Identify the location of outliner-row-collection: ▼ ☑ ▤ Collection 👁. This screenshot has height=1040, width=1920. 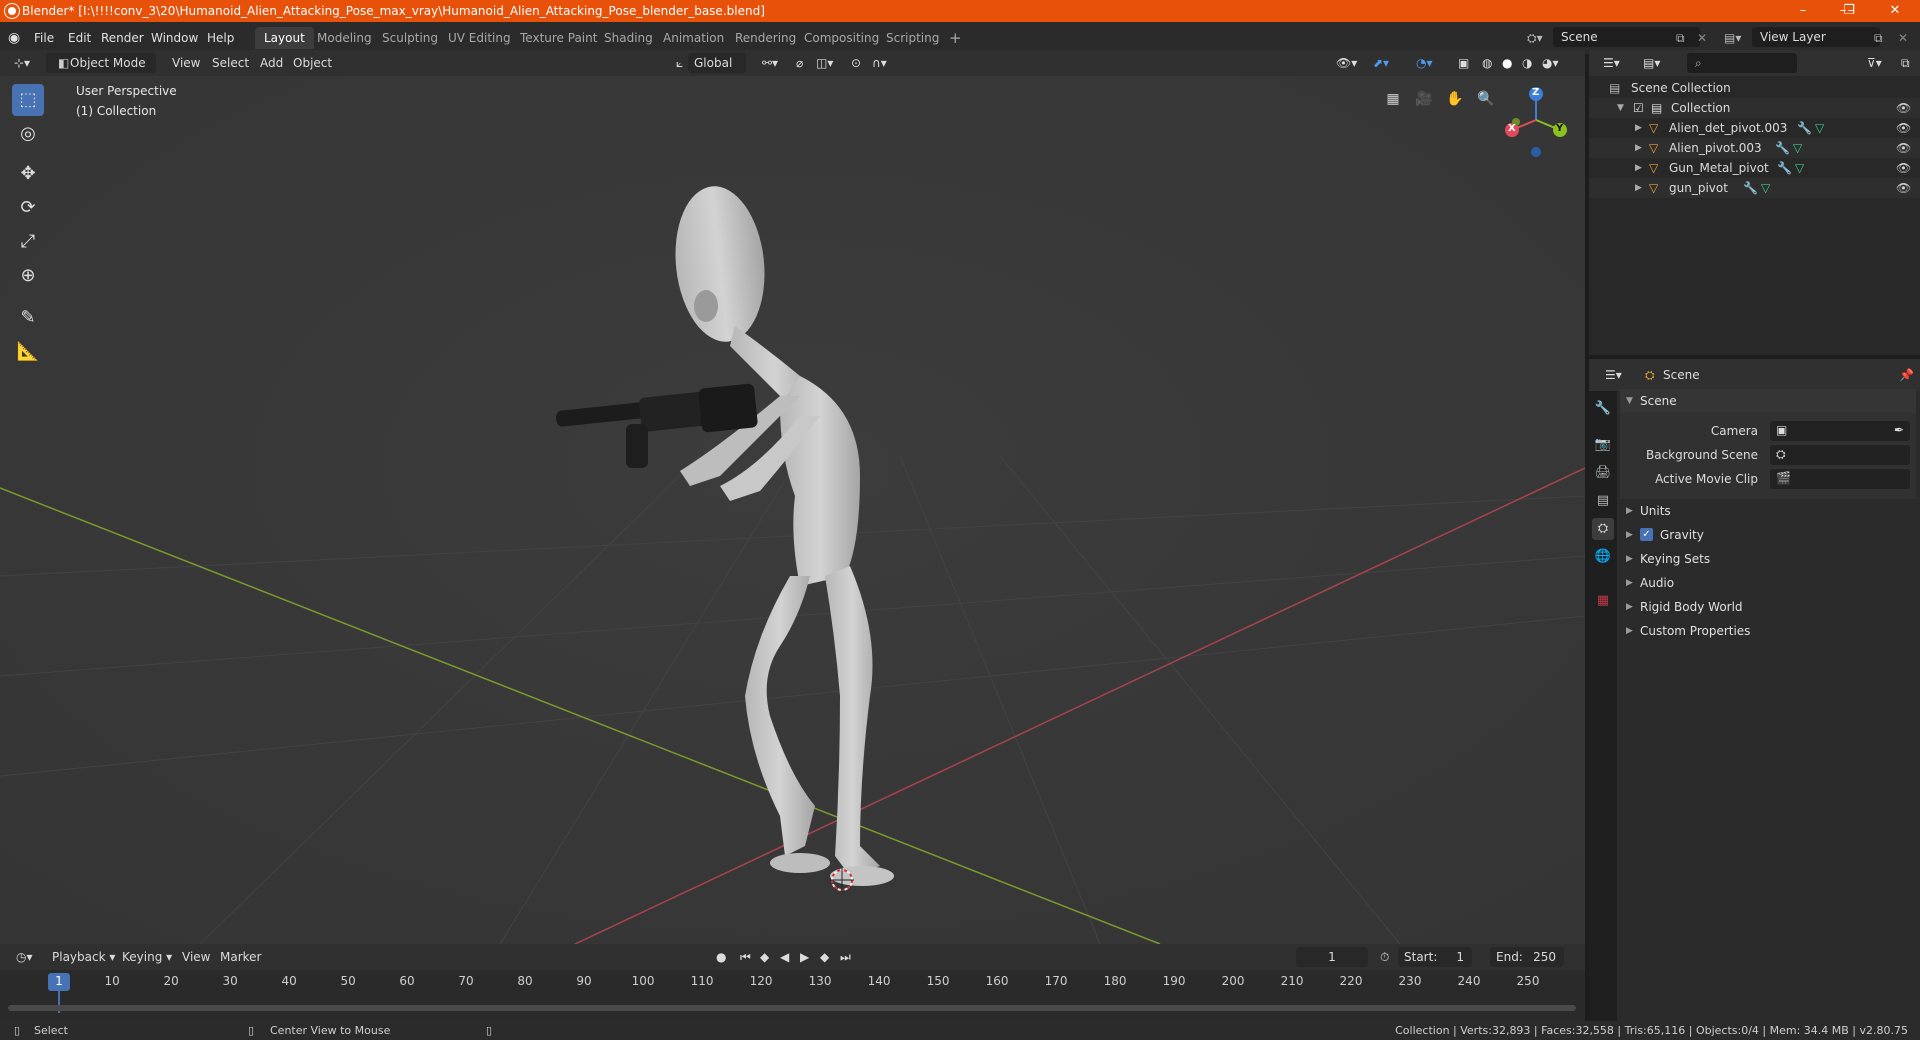
(1754, 108).